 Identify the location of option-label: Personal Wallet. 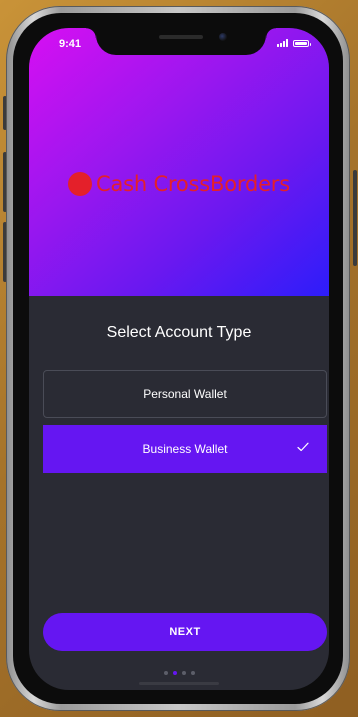
(185, 394).